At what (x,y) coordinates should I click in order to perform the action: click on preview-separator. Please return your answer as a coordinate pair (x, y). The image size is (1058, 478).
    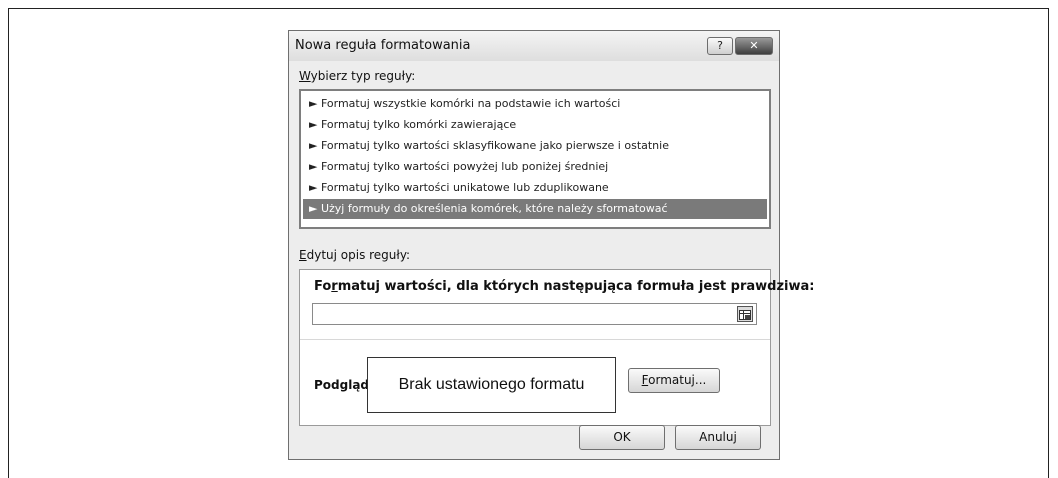
    Looking at the image, I should click on (535, 339).